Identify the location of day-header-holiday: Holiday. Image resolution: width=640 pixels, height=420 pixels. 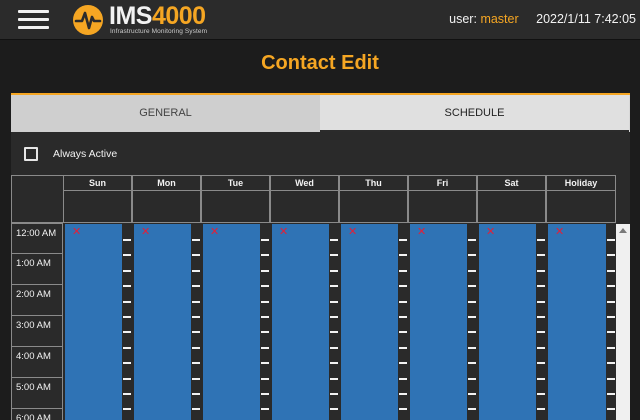
(581, 183).